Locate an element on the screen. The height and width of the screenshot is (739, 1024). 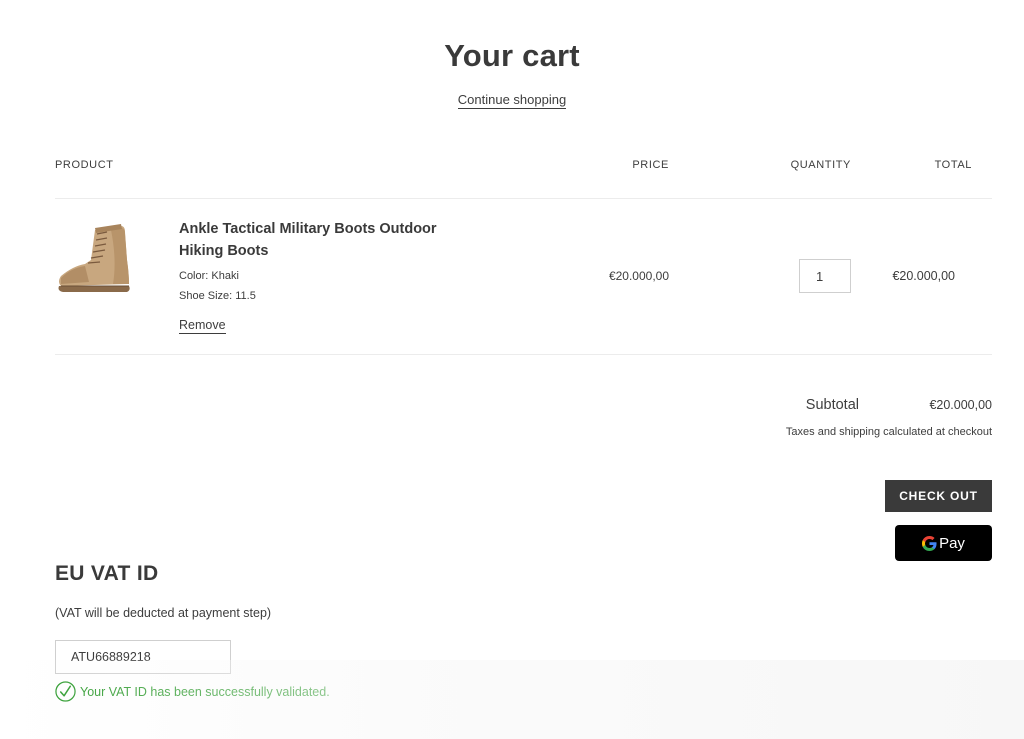
vat-id-input is located at coordinates (143, 657).